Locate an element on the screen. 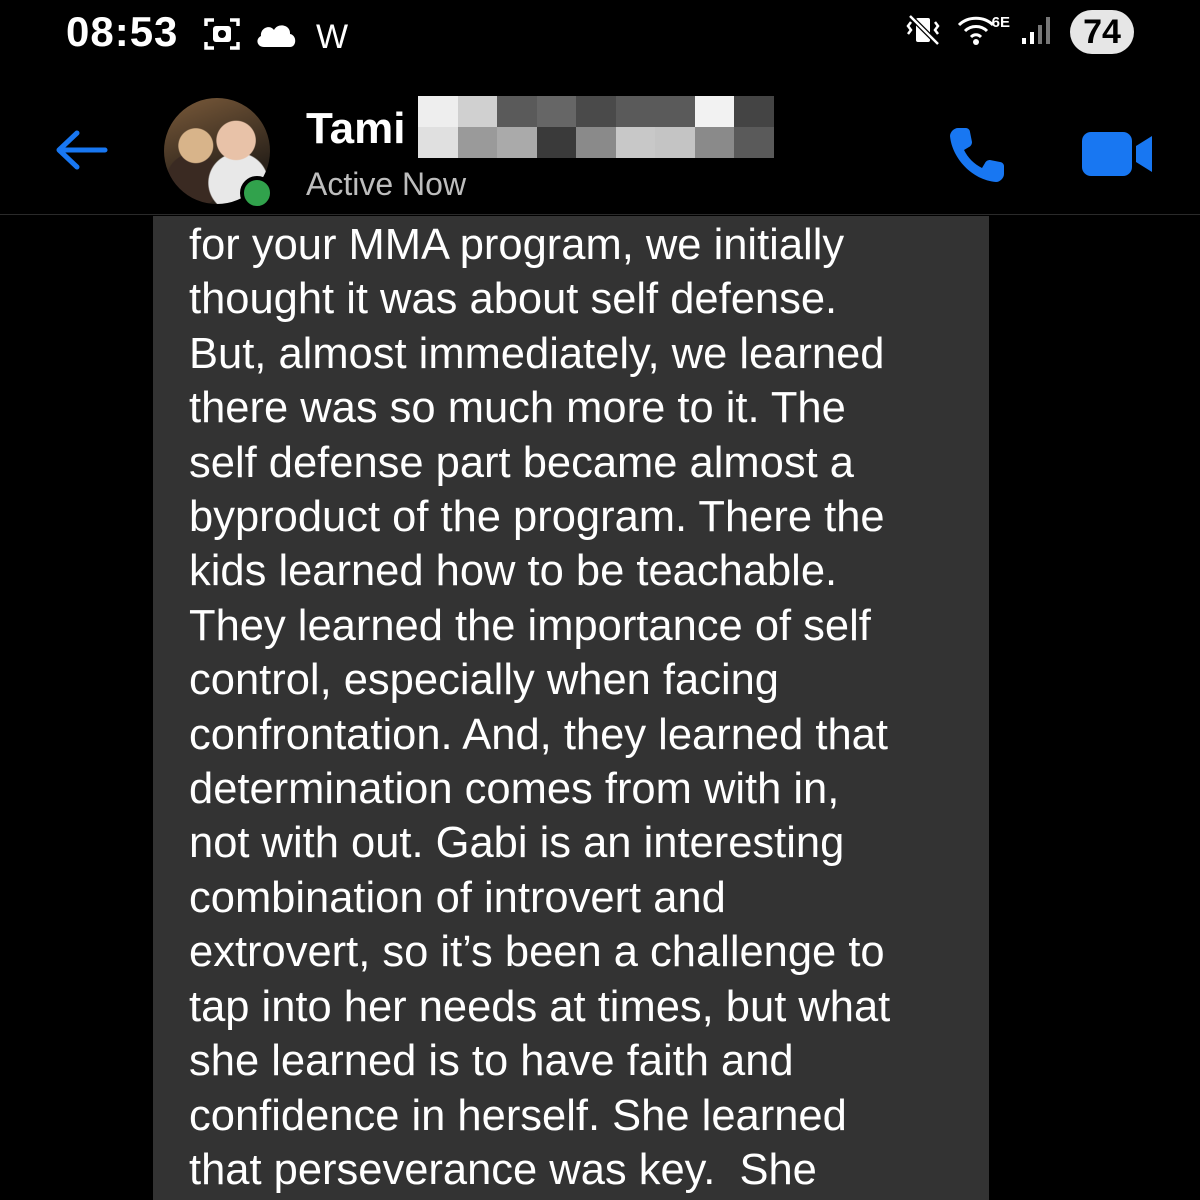 This screenshot has width=1200, height=1200. message-line: combination of introvert and is located at coordinates (457, 897).